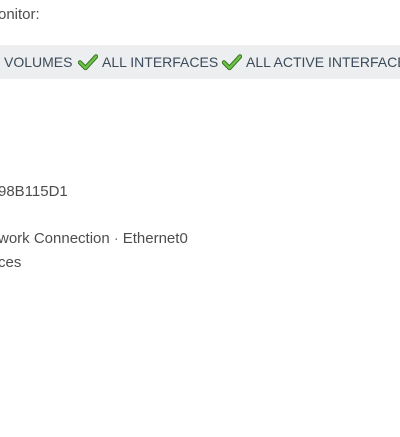 Image resolution: width=400 pixels, height=437 pixels. What do you see at coordinates (323, 62) in the screenshot?
I see `all-active-interfaces-label: ALL ACTIVE INTERFACES` at bounding box center [323, 62].